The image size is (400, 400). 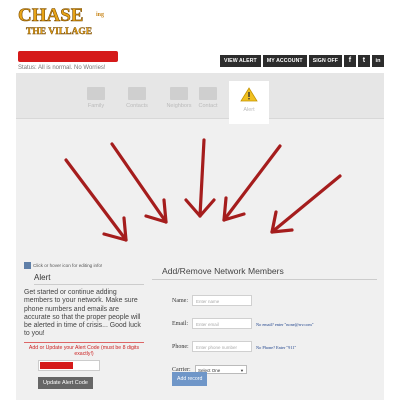 I want to click on name-label: Name:, so click(x=180, y=301).